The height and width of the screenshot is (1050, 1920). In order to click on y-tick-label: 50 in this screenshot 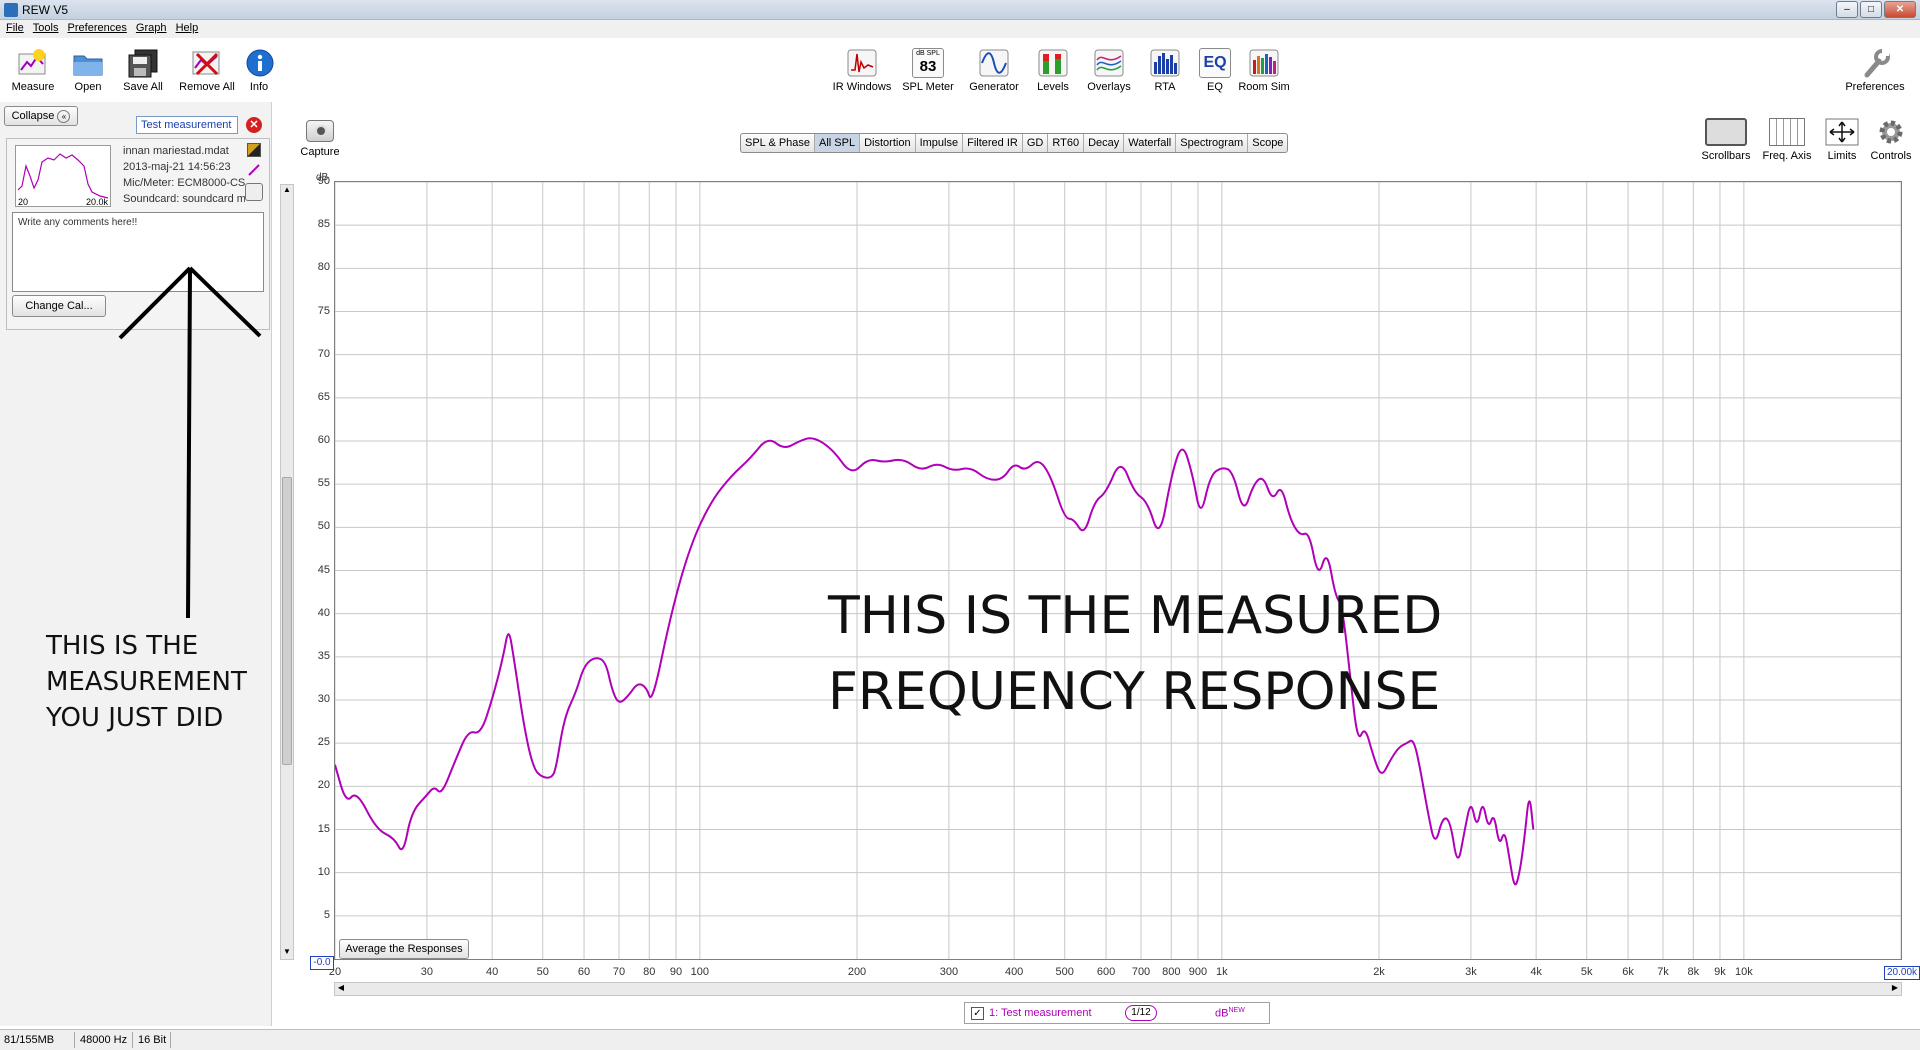, I will do `click(323, 526)`.